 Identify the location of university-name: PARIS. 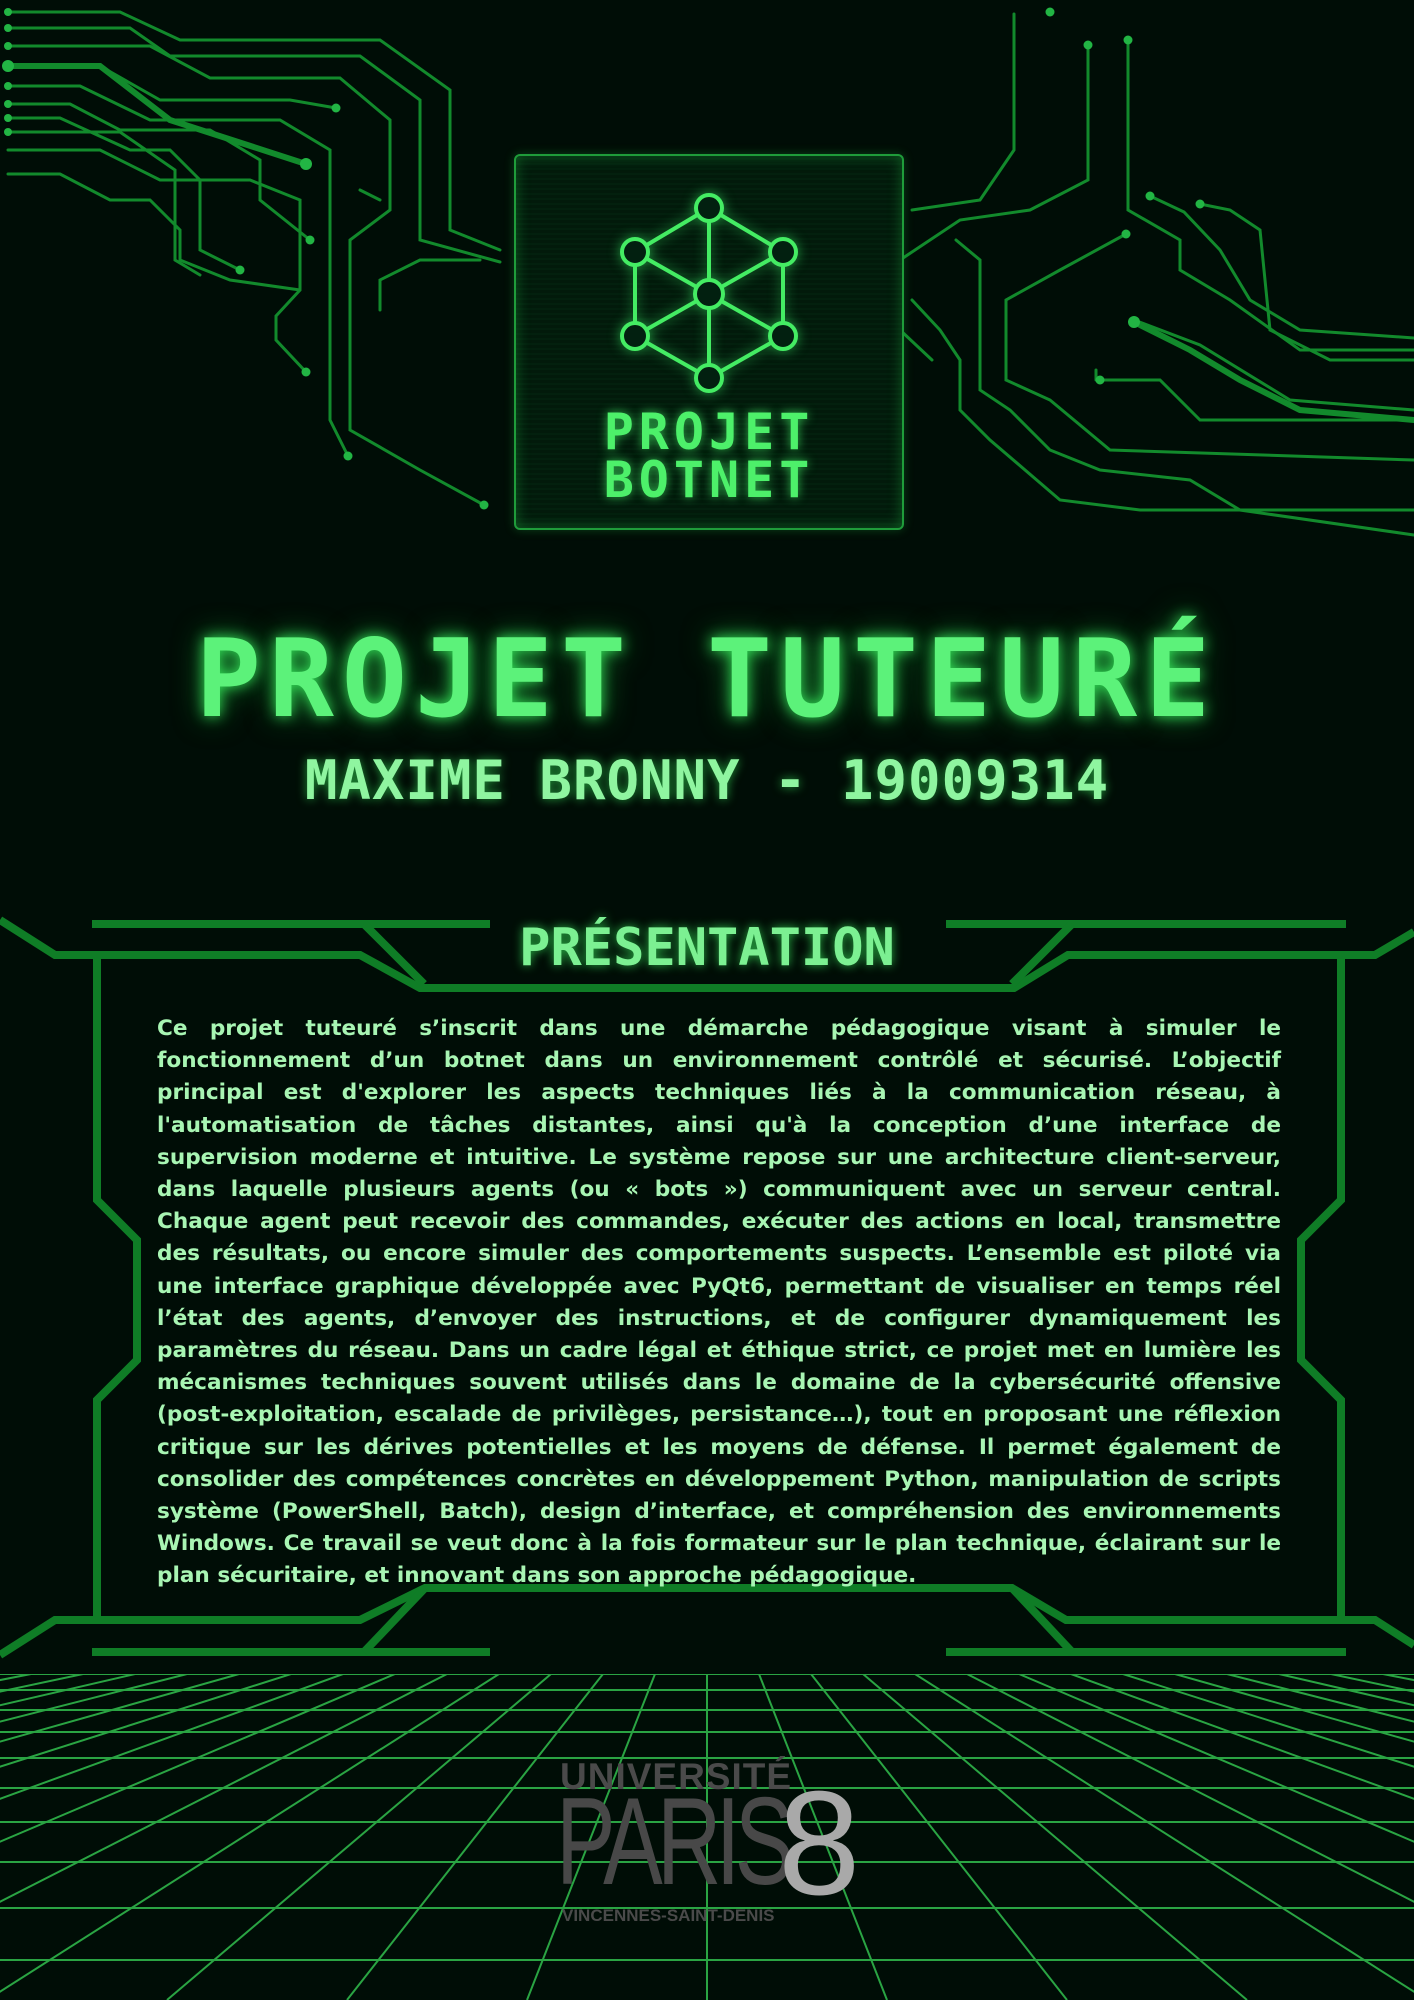
(675, 1842).